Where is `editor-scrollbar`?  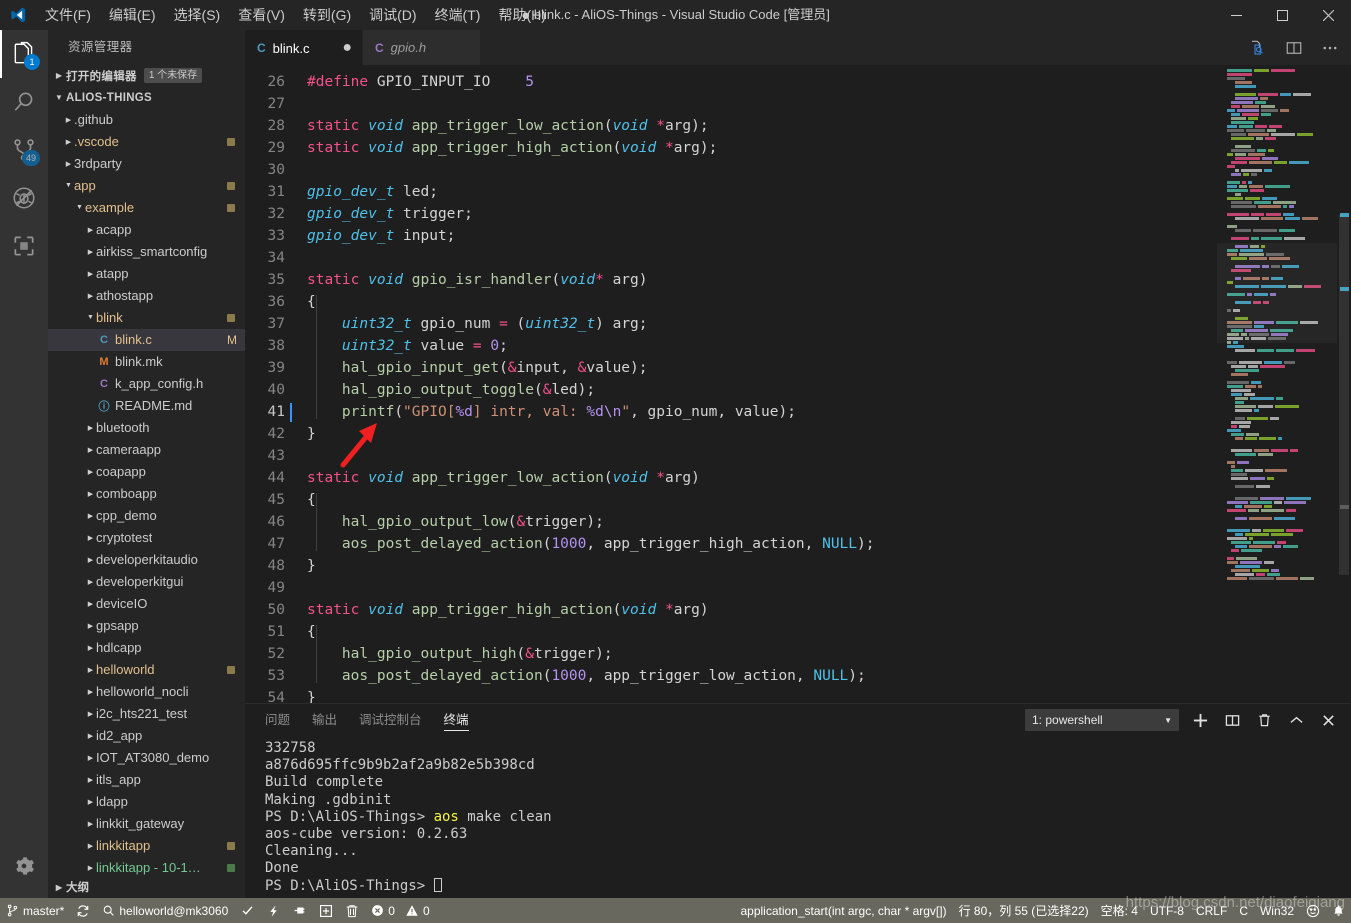
editor-scrollbar is located at coordinates (1344, 384).